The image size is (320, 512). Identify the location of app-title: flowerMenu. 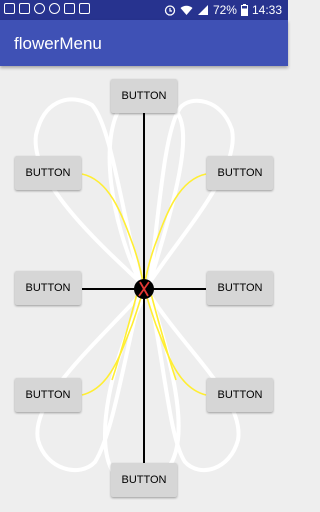
(58, 43).